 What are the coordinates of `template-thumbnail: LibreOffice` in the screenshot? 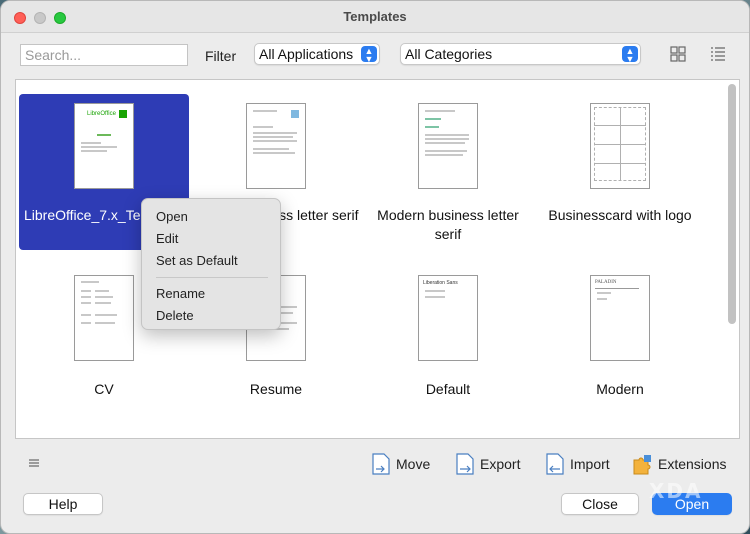 It's located at (104, 146).